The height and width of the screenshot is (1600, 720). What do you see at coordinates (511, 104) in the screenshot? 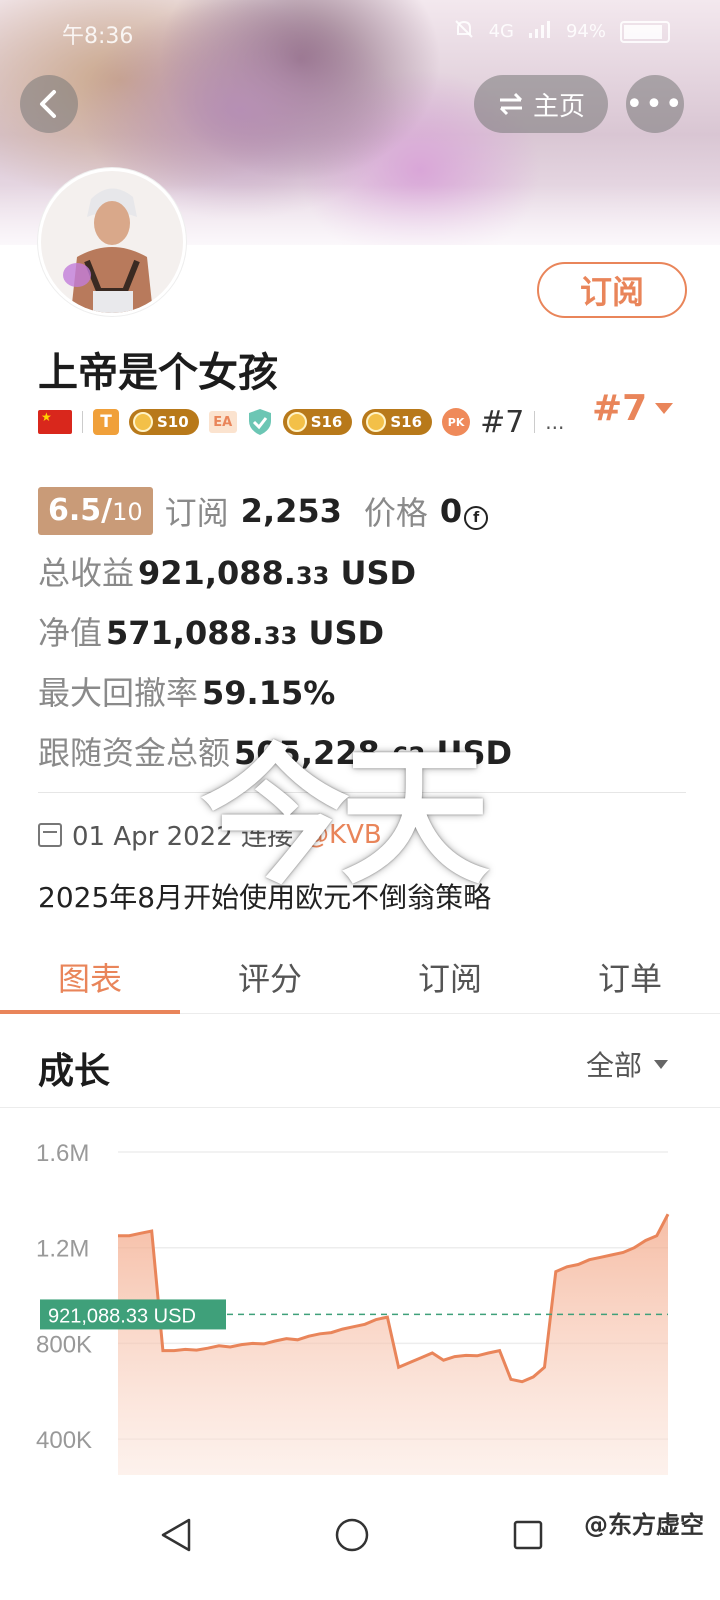
I see `swap-icon` at bounding box center [511, 104].